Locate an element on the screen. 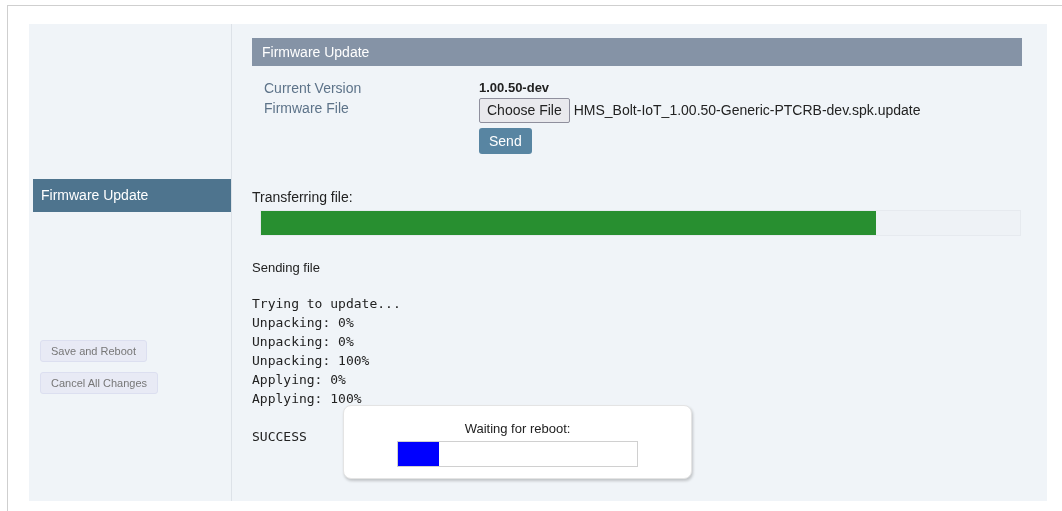 The height and width of the screenshot is (511, 1062). log-line: Applying: 0% is located at coordinates (299, 379).